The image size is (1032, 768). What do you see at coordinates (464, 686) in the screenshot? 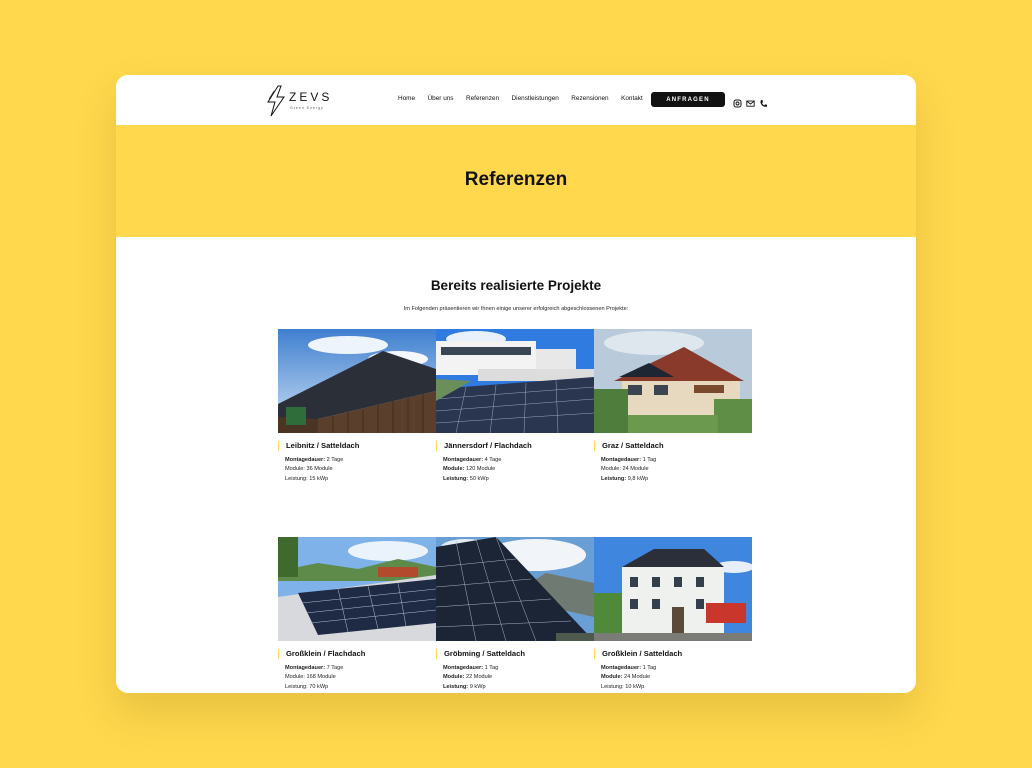
I see `project-power: Leistung: 9 kWp` at bounding box center [464, 686].